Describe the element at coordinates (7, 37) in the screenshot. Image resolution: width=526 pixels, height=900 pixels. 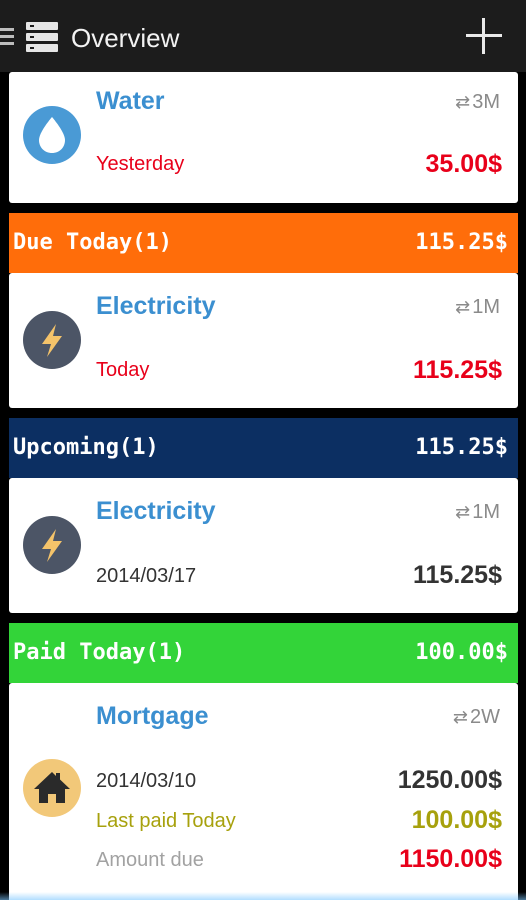
I see `menu-icon` at that location.